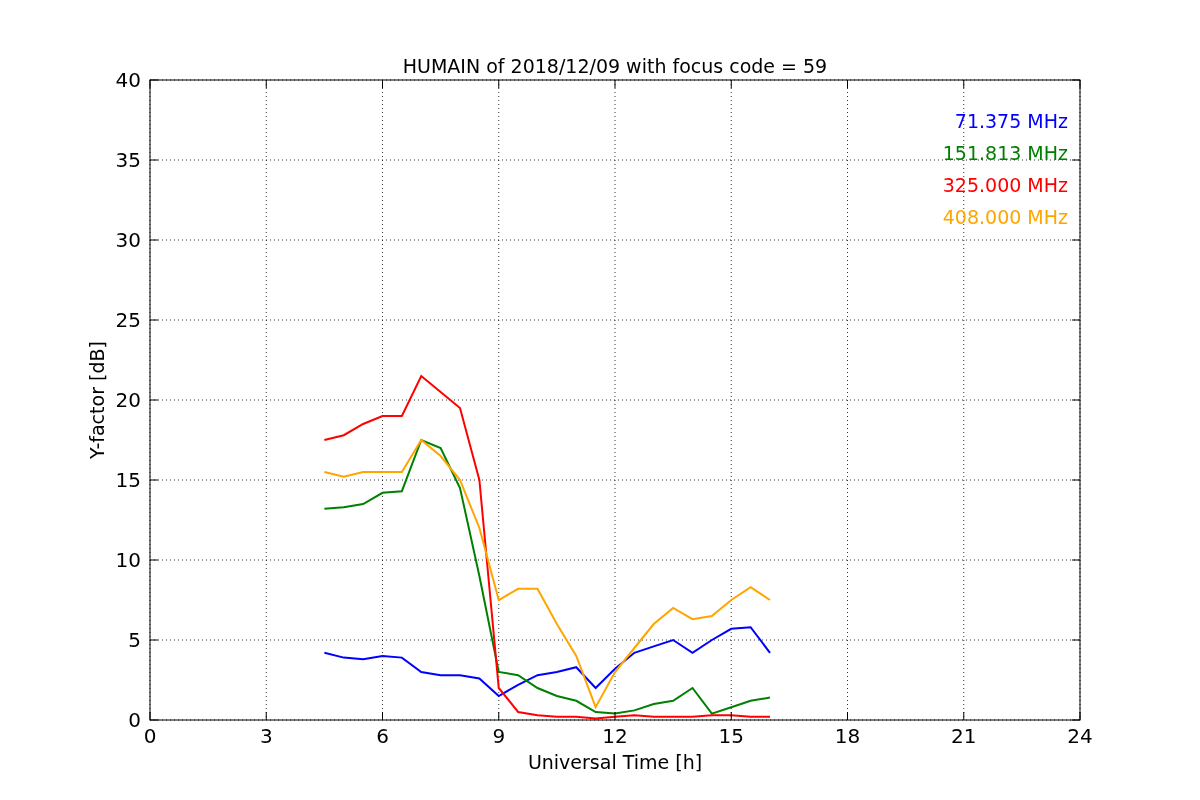 The height and width of the screenshot is (800, 1200). Describe the element at coordinates (128, 320) in the screenshot. I see `y-tick-label: 25` at that location.